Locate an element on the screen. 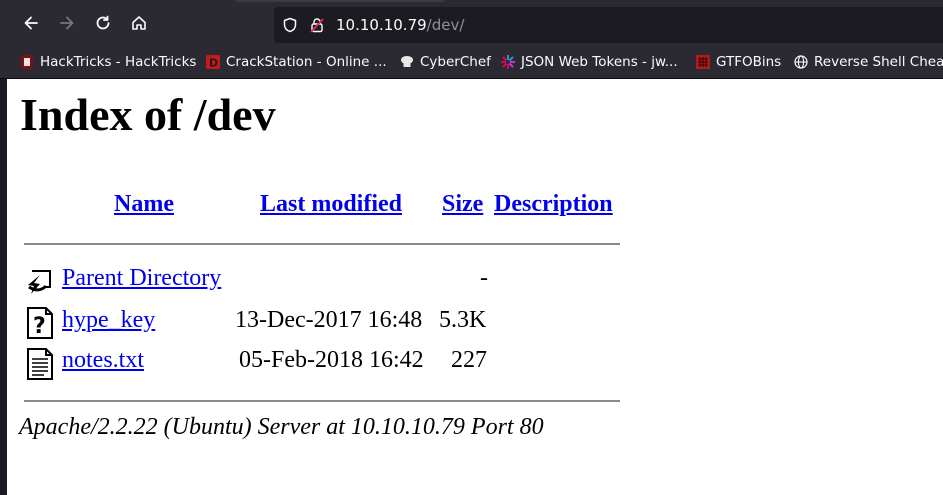 This screenshot has height=495, width=943. row-modified: 13-Dec-2017 16:48 is located at coordinates (329, 320).